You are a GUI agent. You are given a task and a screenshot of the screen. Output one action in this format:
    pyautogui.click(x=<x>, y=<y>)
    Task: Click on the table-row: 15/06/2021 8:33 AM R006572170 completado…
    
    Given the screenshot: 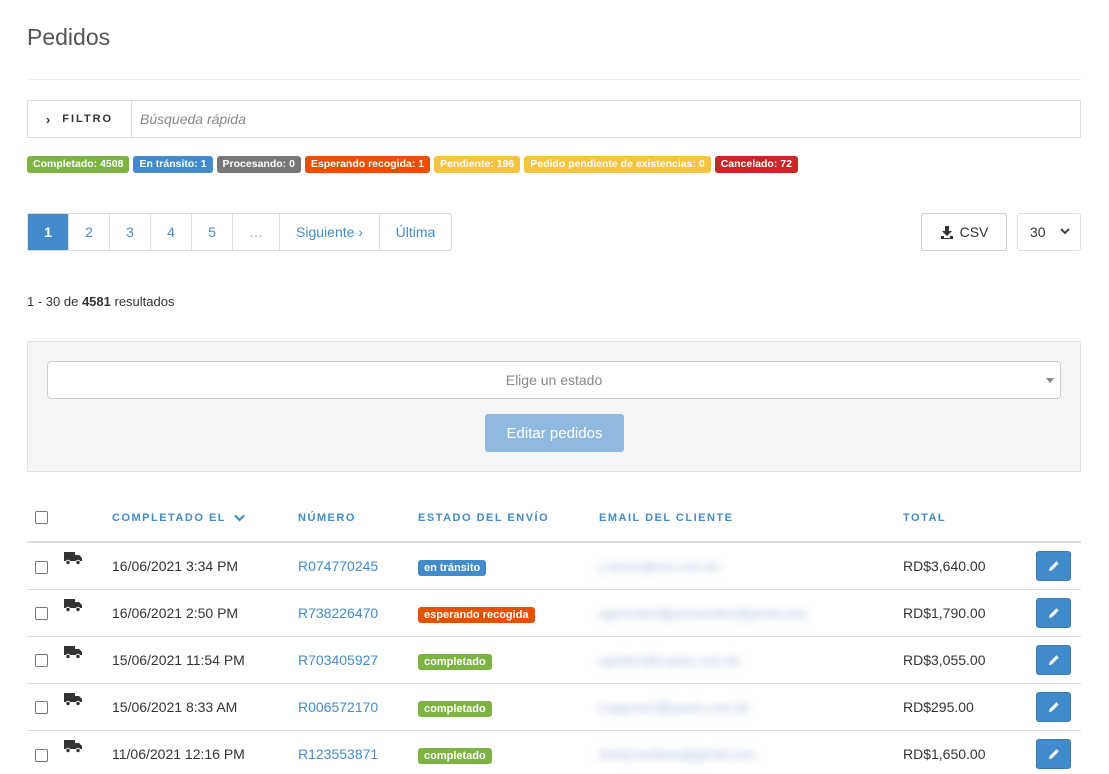 What is the action you would take?
    pyautogui.click(x=554, y=707)
    